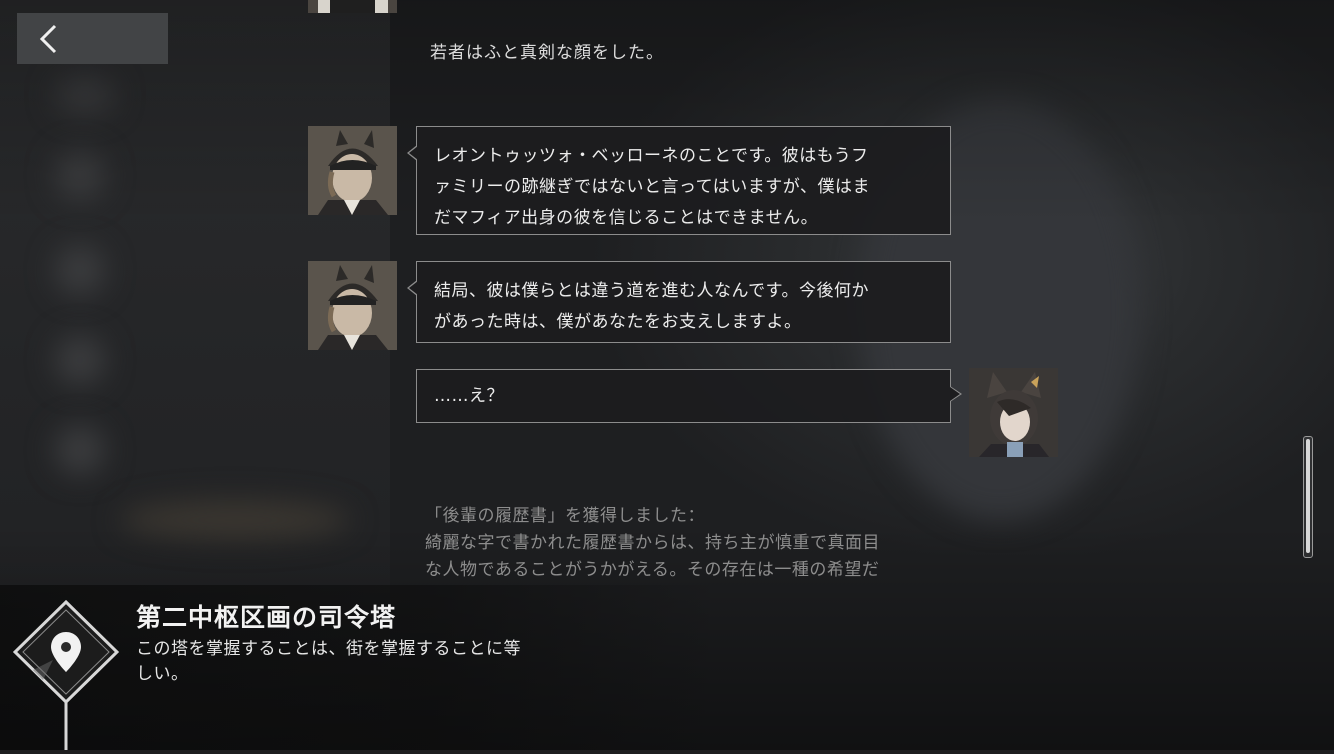 This screenshot has width=1334, height=754. What do you see at coordinates (162, 674) in the screenshot?
I see `location-description-line: しい。` at bounding box center [162, 674].